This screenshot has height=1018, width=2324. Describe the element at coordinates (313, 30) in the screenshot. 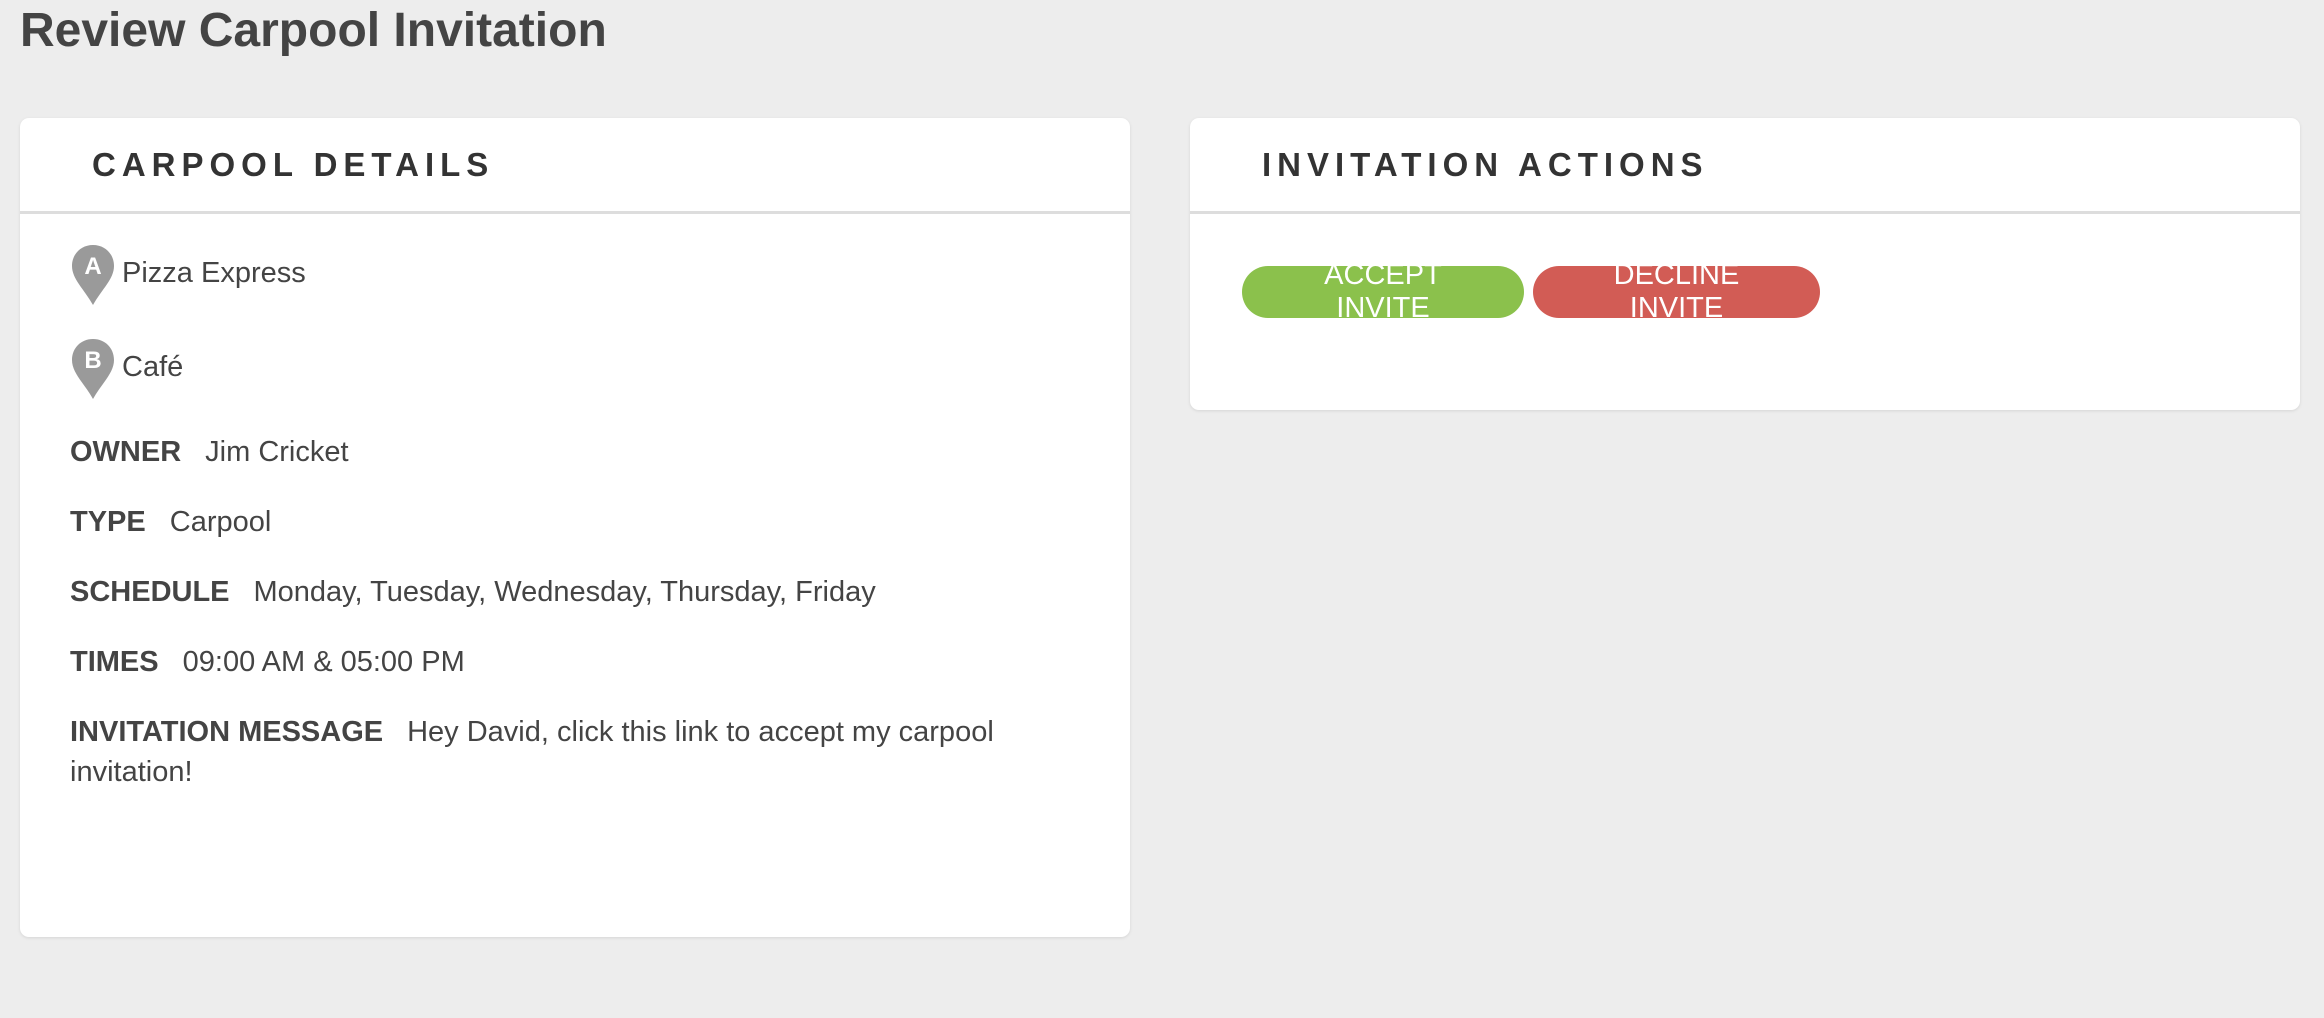

I see `page-title: Review Carpool Invitation` at that location.